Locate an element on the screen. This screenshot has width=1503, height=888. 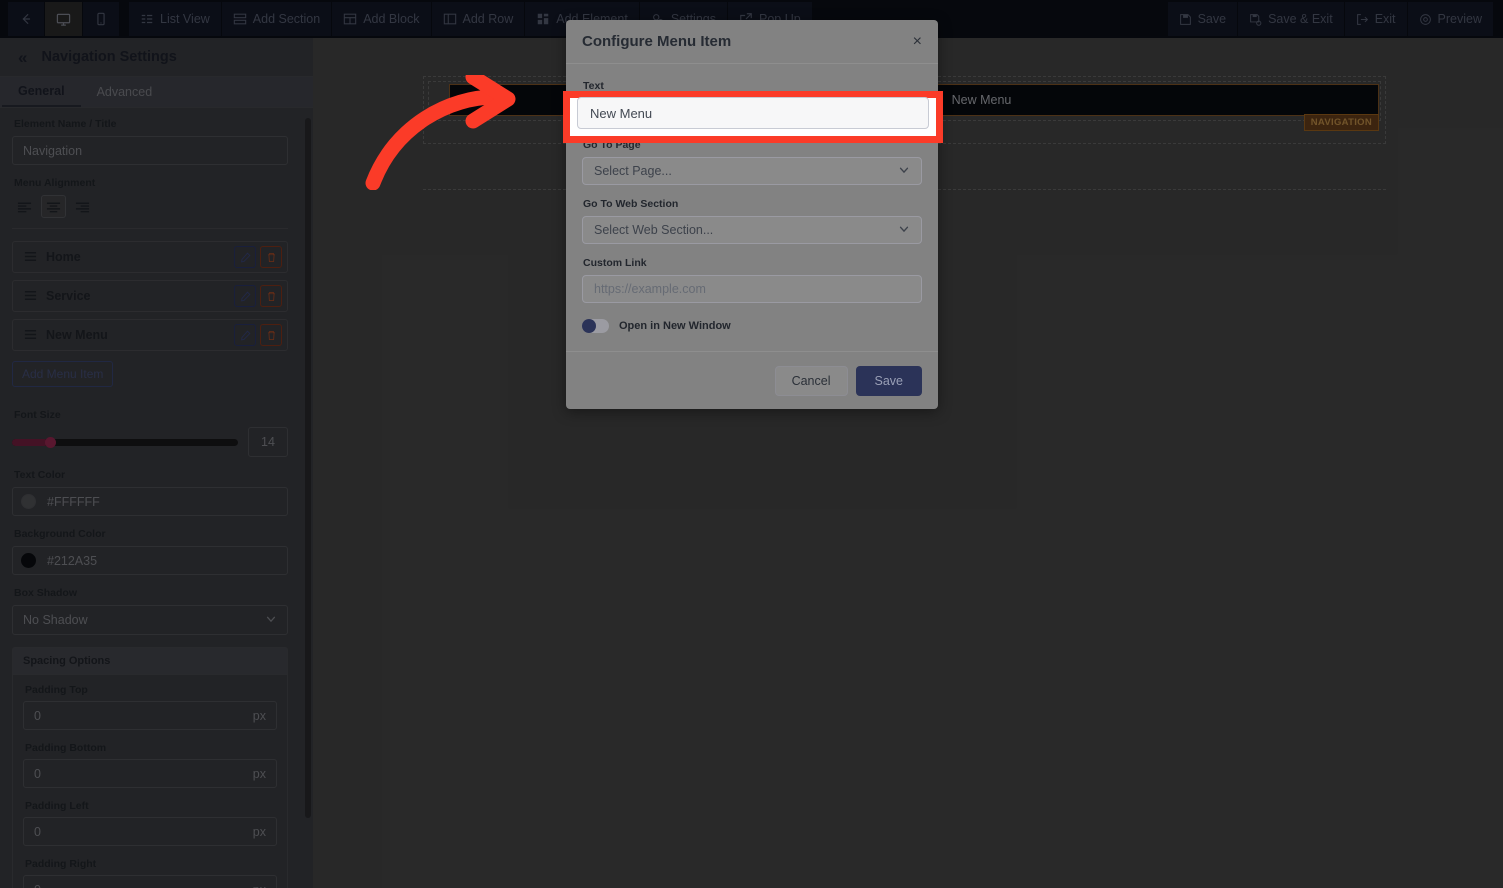
custom-link-label: Custom Link is located at coordinates (615, 263).